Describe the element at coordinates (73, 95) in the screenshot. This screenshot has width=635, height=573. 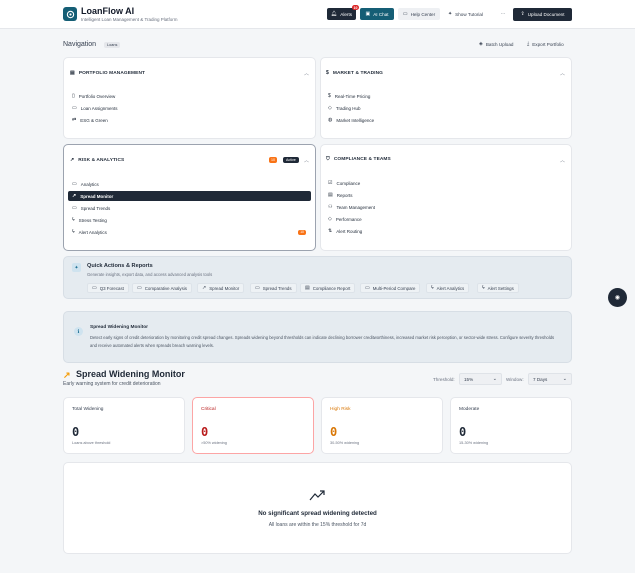
I see `file-icon: ▯` at that location.